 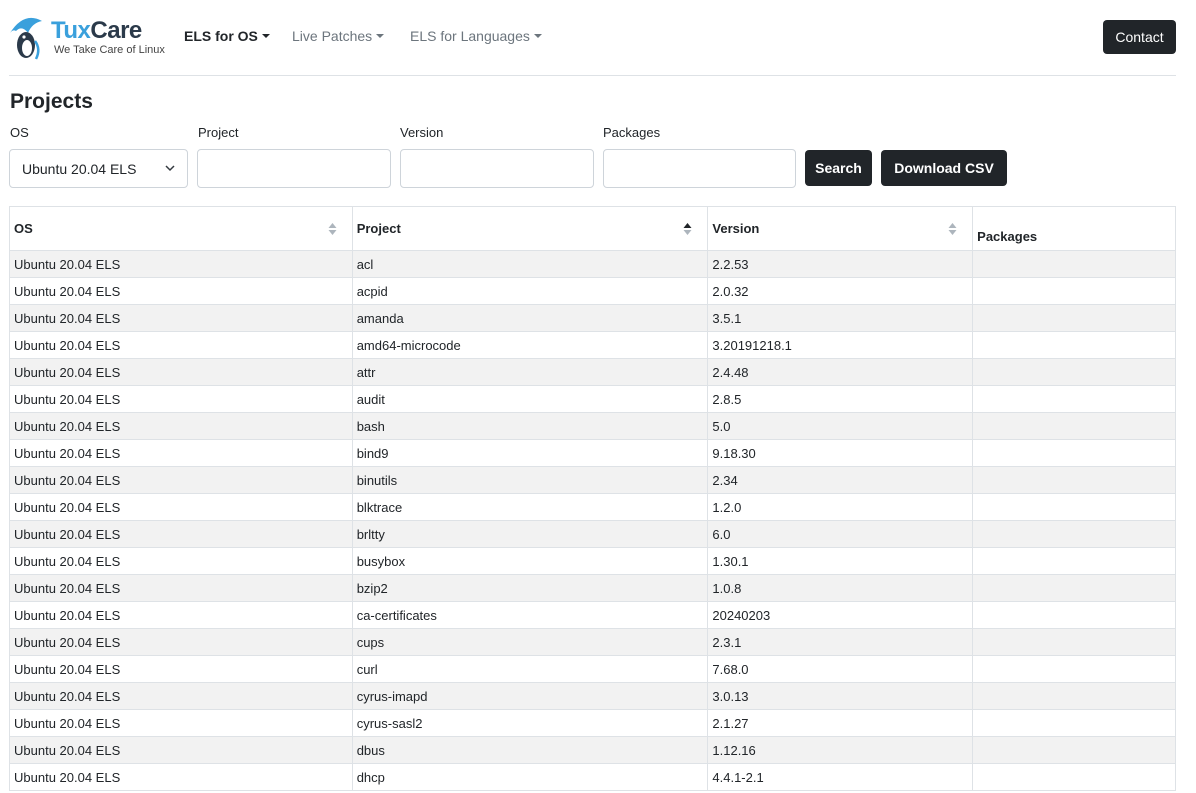 What do you see at coordinates (699, 168) in the screenshot?
I see `packages-input` at bounding box center [699, 168].